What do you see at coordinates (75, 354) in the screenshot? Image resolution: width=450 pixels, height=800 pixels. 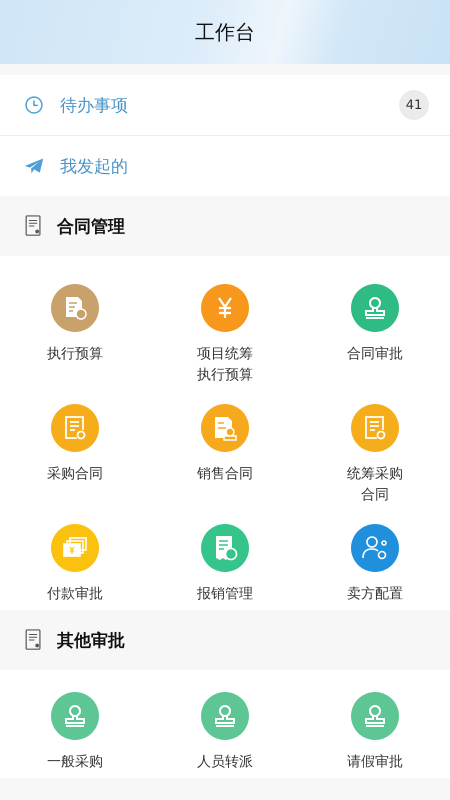 I see `app-label: 执行预算` at bounding box center [75, 354].